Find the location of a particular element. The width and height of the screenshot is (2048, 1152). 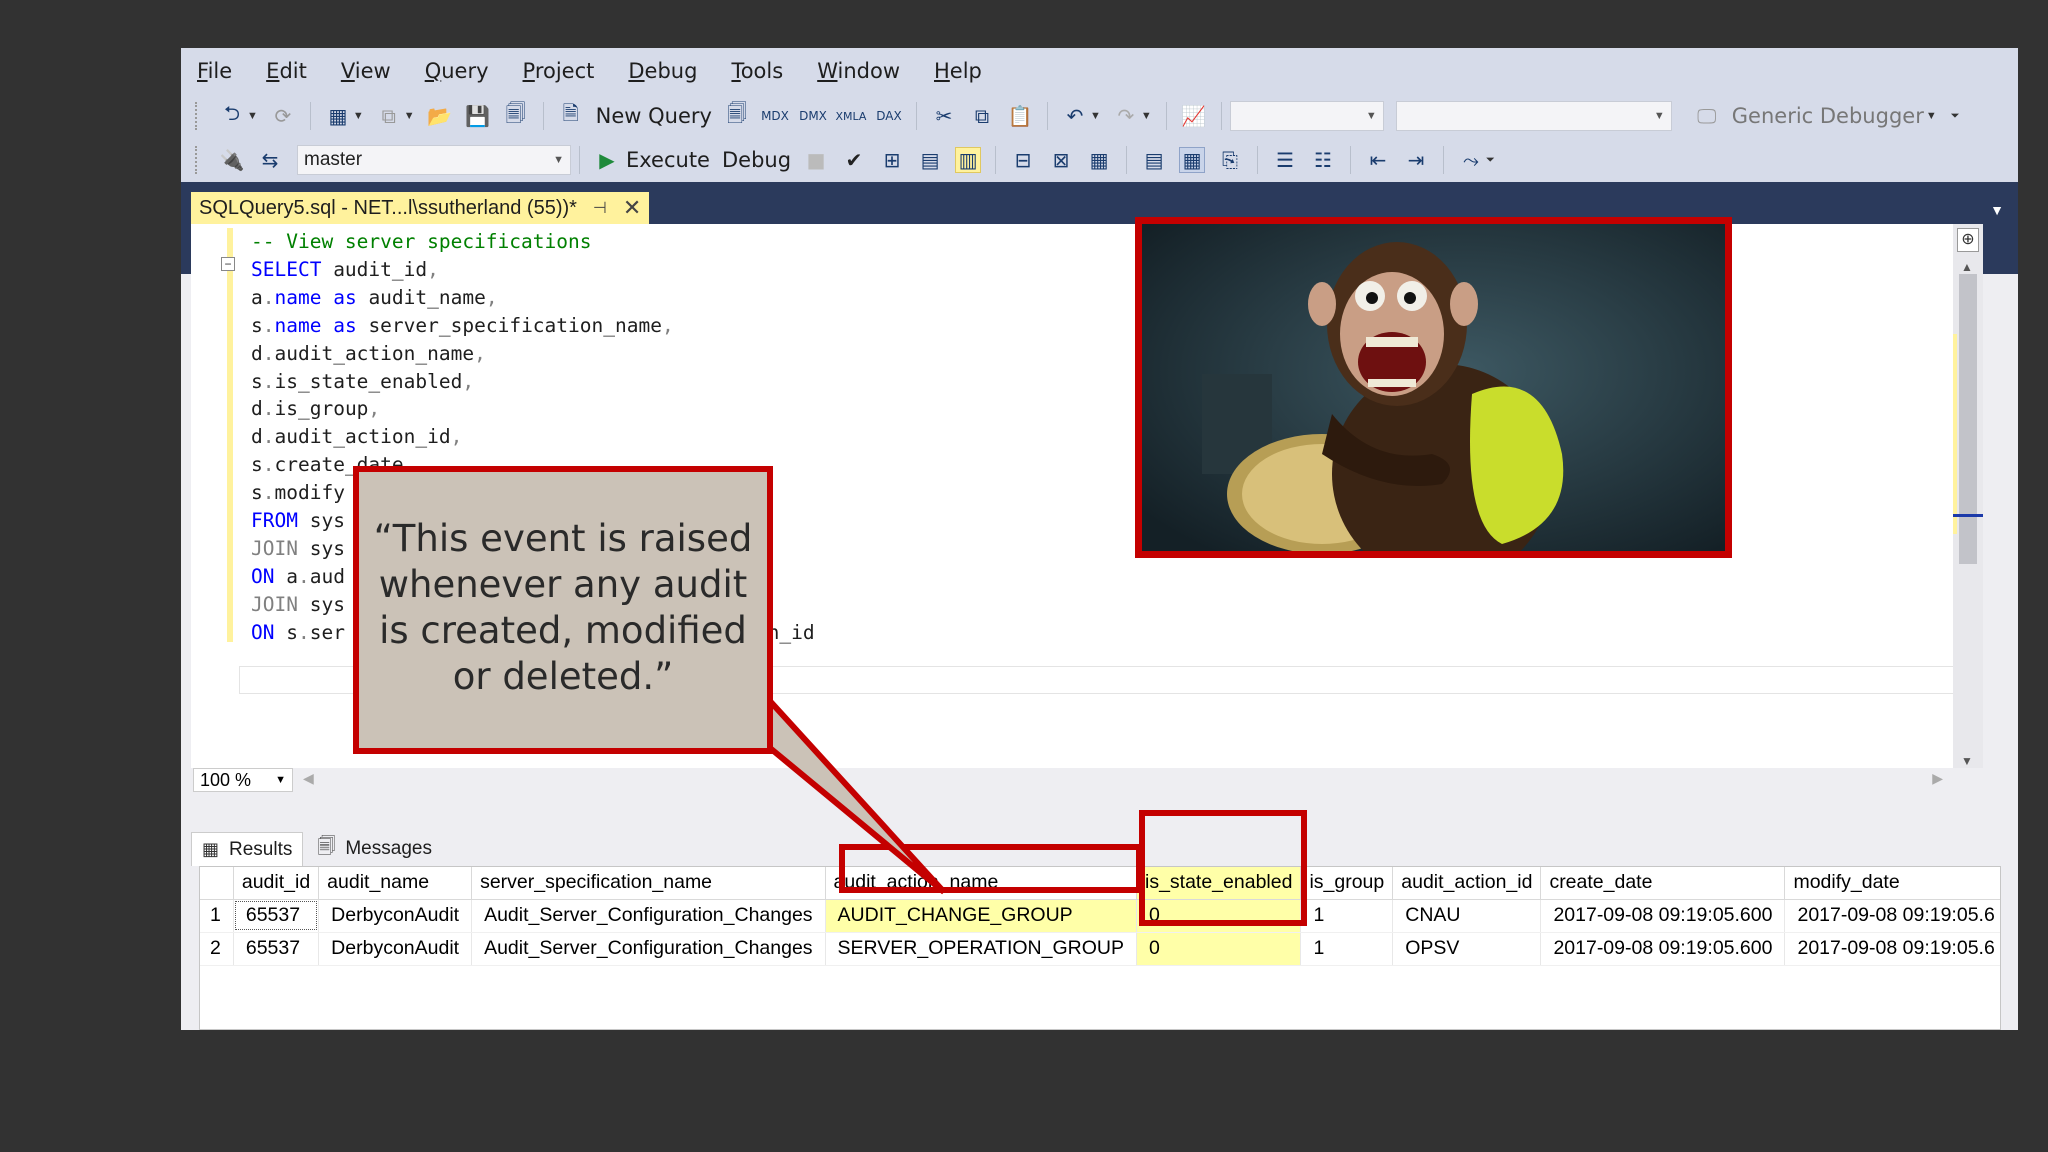

solution-platform-combo: ▼ is located at coordinates (1533, 116).